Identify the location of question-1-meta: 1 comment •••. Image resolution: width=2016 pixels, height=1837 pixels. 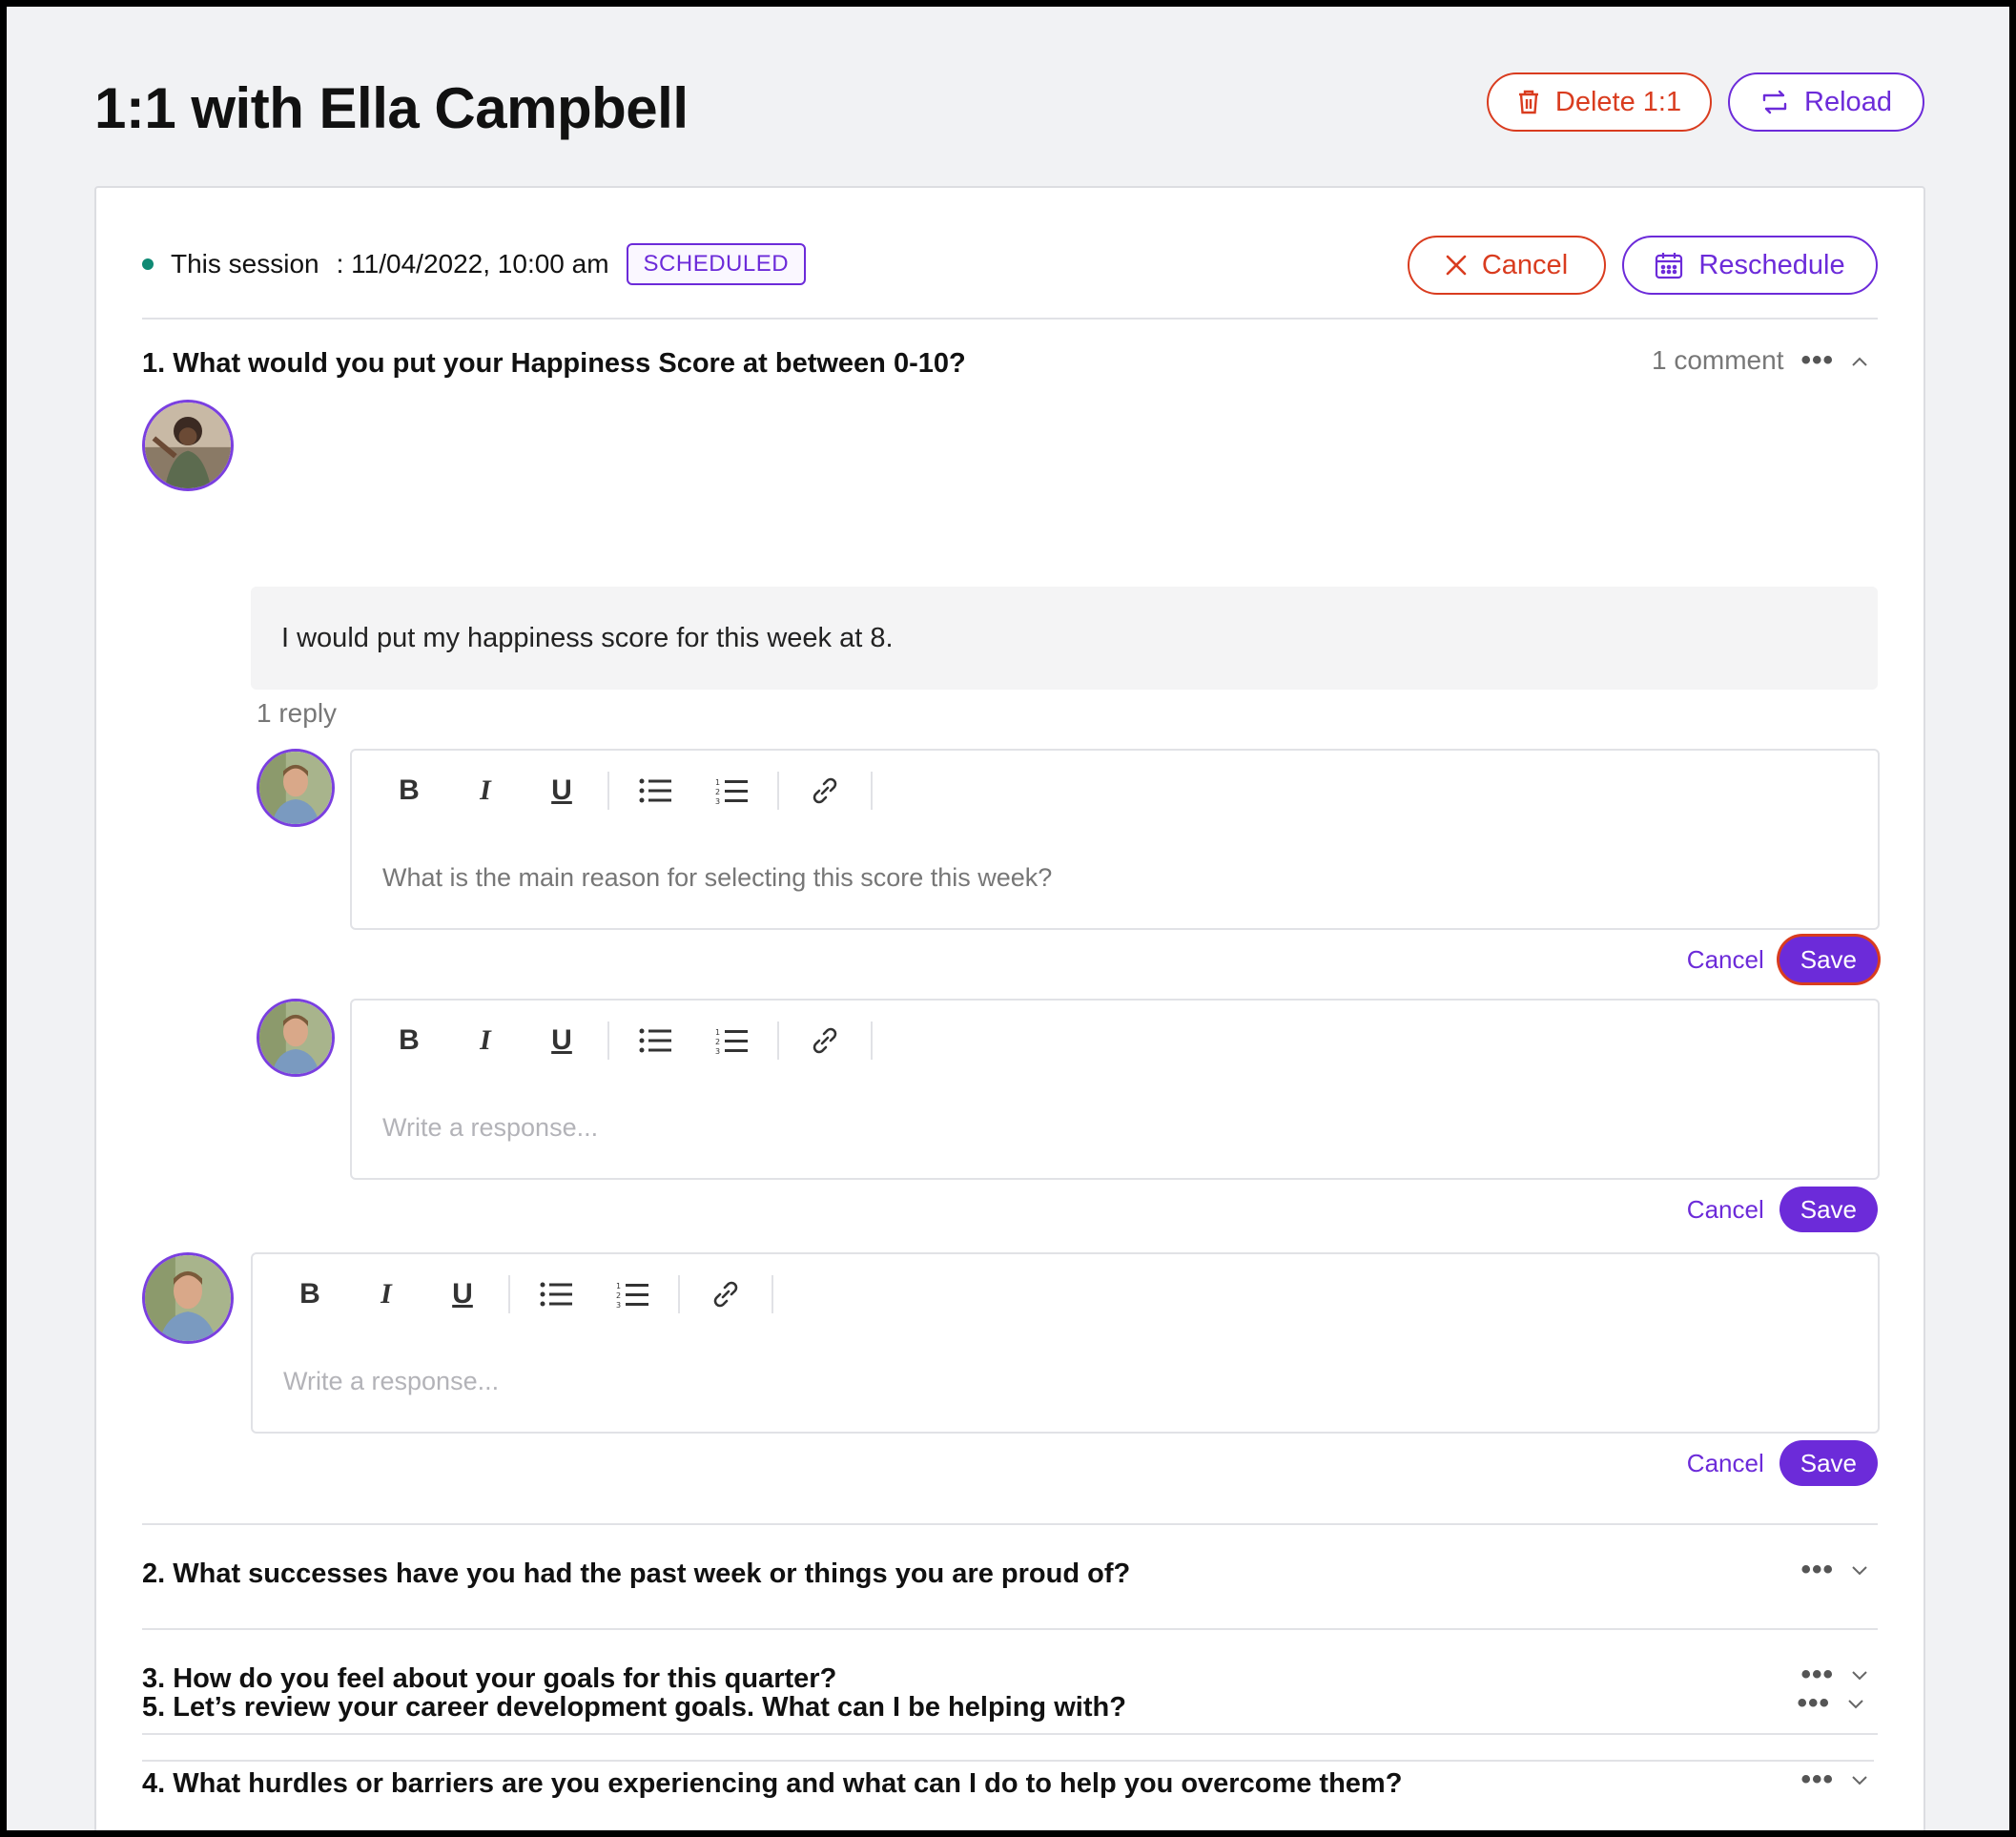
(1760, 360).